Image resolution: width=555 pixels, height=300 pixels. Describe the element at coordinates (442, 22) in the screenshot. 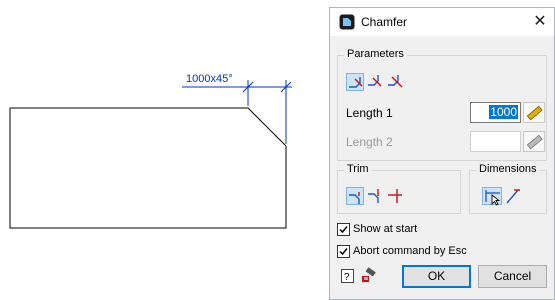

I see `dialog-titlebar: Chamfer ✕` at that location.